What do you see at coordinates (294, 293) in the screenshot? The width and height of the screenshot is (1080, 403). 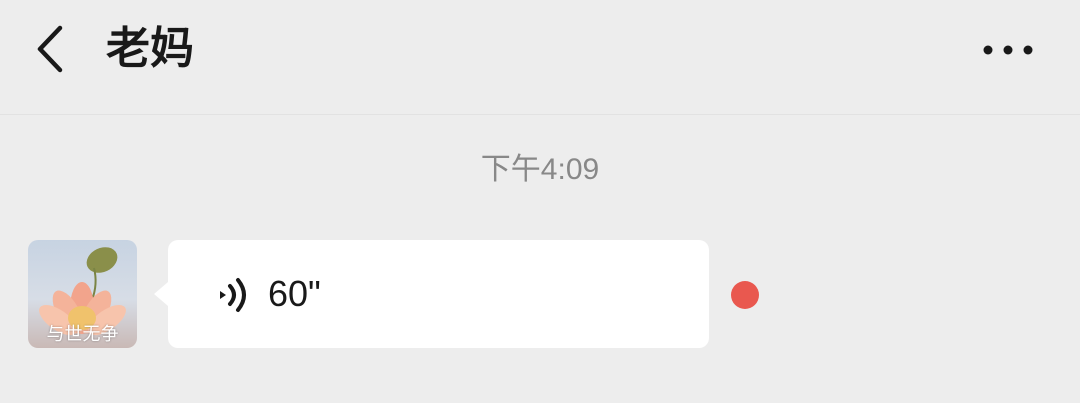 I see `voice-duration: 60"` at bounding box center [294, 293].